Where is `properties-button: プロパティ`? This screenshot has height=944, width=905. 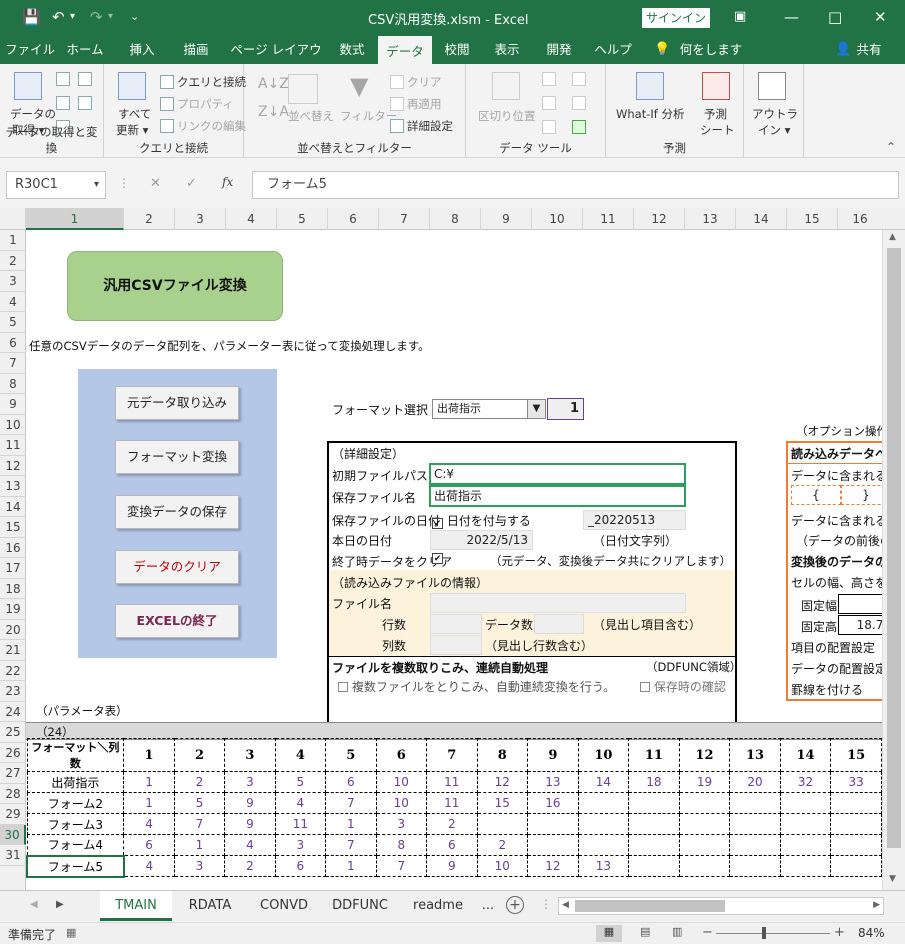
properties-button: プロパティ is located at coordinates (197, 104).